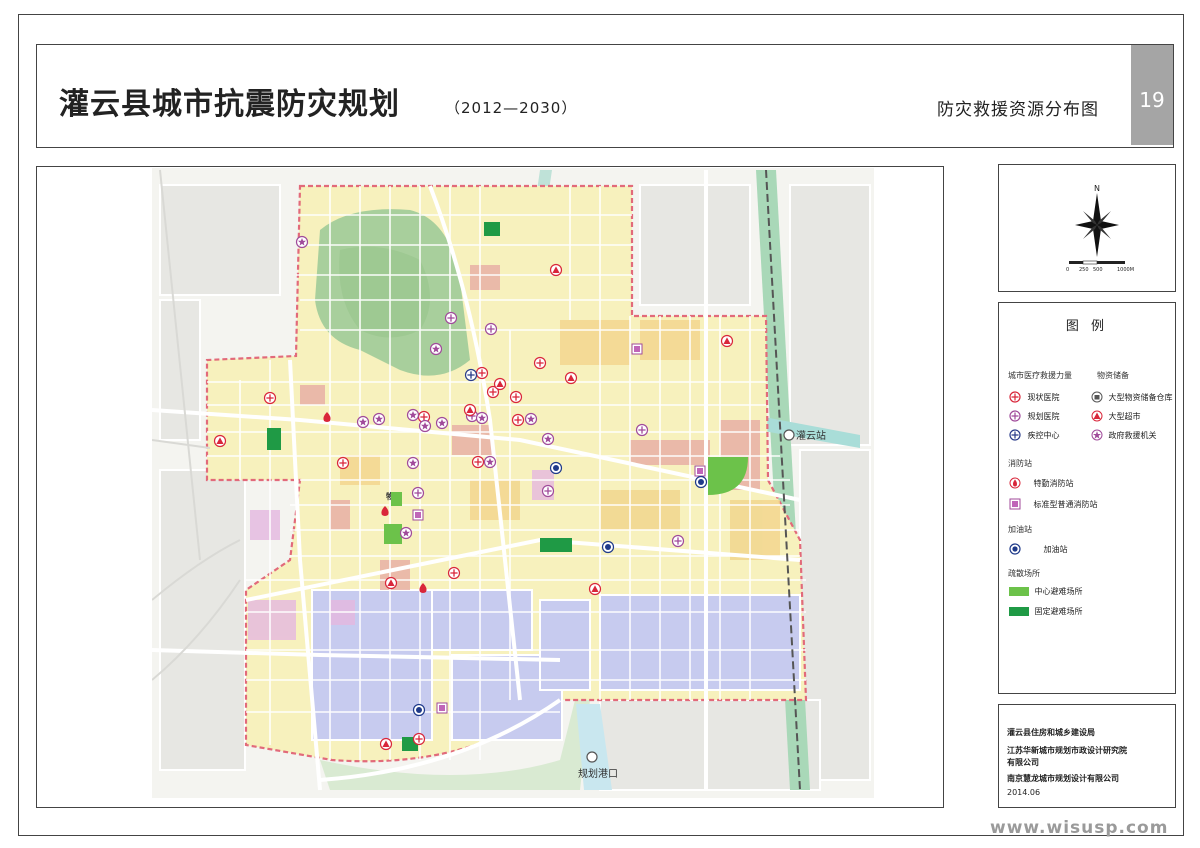  What do you see at coordinates (1040, 375) in the screenshot?
I see `legend-group-medical: 城市医疗救援力量` at bounding box center [1040, 375].